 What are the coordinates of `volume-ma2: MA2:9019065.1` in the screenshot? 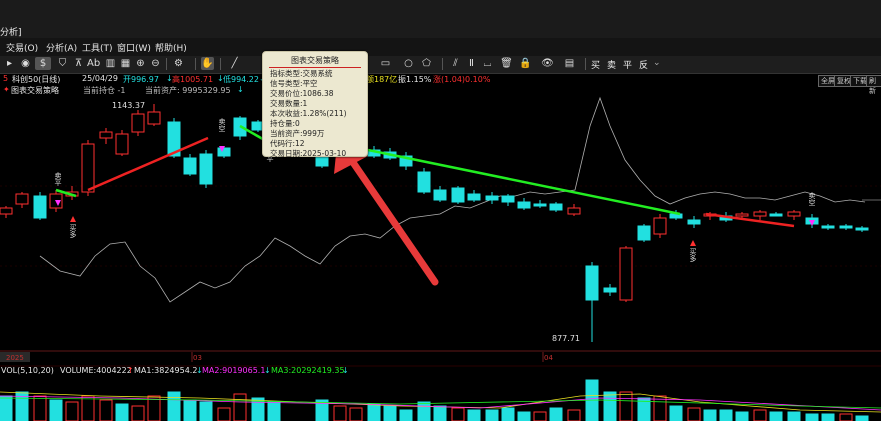 It's located at (234, 370).